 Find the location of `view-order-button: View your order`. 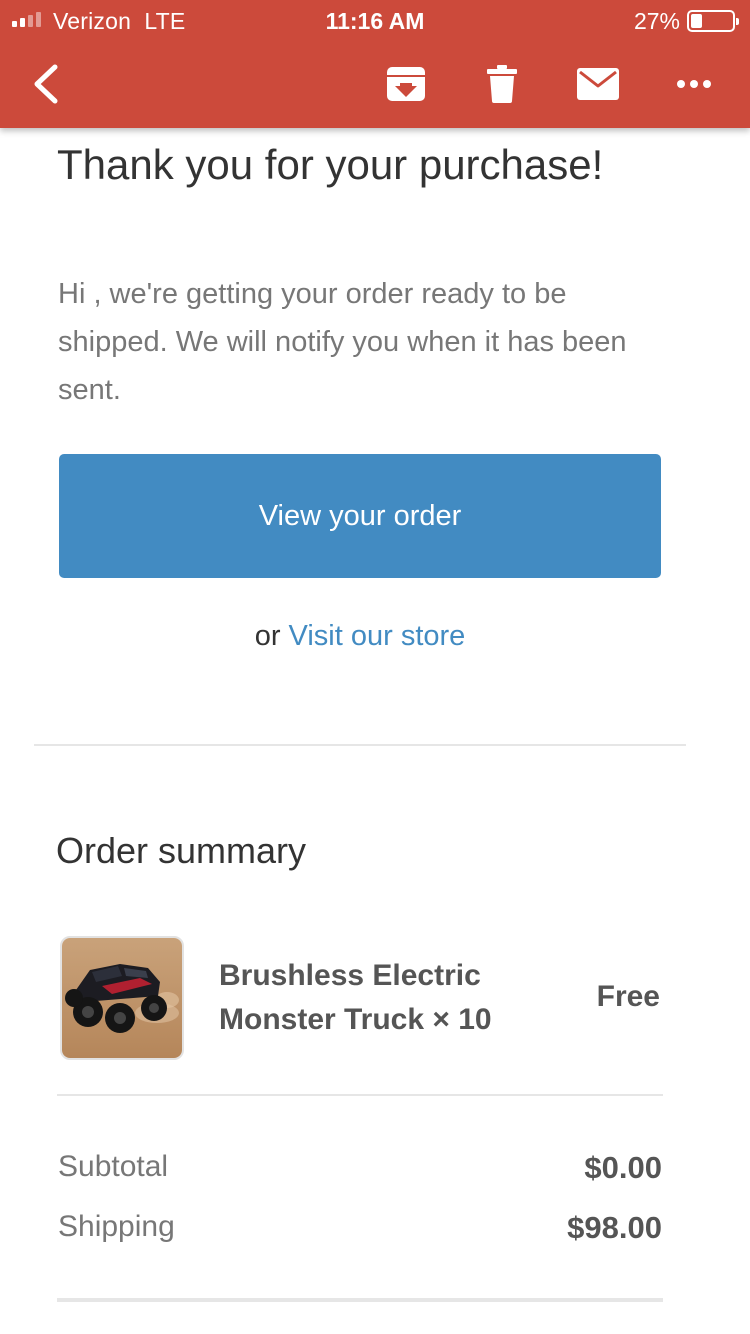

view-order-button: View your order is located at coordinates (360, 516).